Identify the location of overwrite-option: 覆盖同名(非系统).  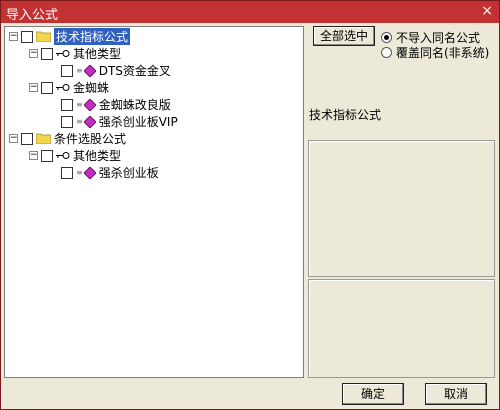
(435, 52).